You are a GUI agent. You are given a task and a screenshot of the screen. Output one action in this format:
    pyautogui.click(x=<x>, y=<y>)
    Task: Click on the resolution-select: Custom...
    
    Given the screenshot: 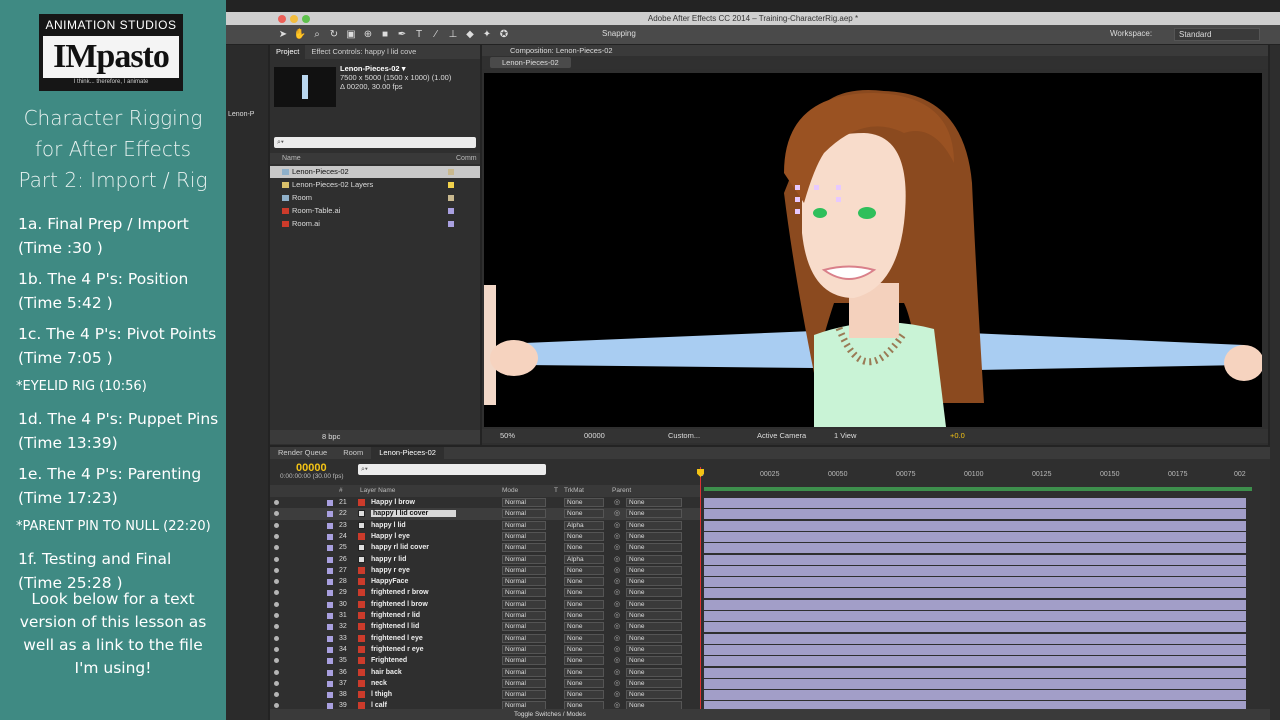 What is the action you would take?
    pyautogui.click(x=684, y=436)
    